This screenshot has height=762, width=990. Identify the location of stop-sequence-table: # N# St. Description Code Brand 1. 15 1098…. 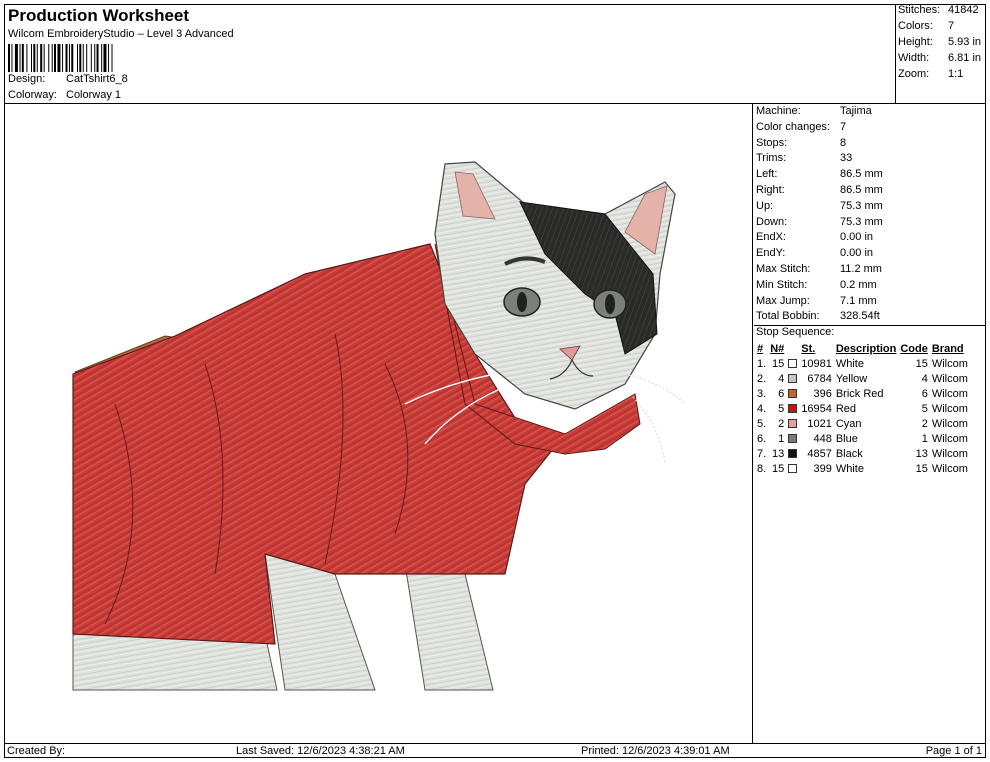
(862, 408).